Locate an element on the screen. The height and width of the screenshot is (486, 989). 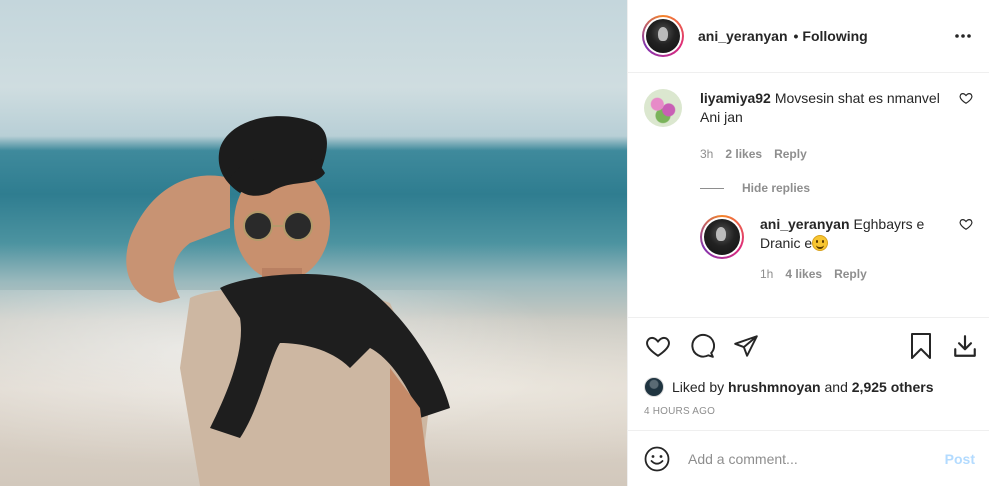
comment-meta: 3h 2 likes Reply is located at coordinates (822, 154).